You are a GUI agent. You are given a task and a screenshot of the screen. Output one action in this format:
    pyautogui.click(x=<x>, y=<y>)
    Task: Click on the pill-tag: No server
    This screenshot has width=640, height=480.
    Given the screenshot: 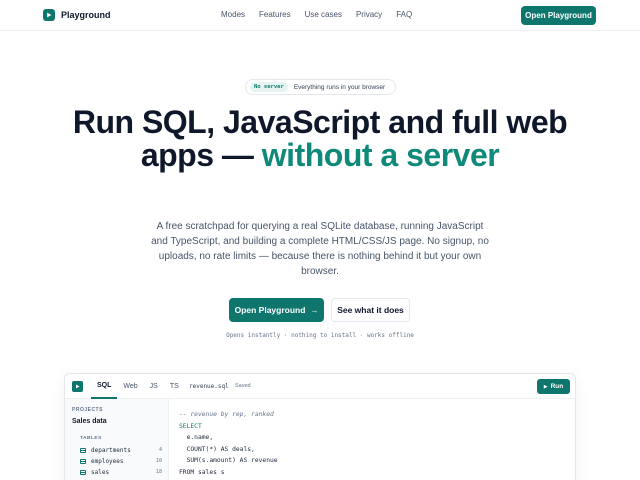 What is the action you would take?
    pyautogui.click(x=269, y=87)
    